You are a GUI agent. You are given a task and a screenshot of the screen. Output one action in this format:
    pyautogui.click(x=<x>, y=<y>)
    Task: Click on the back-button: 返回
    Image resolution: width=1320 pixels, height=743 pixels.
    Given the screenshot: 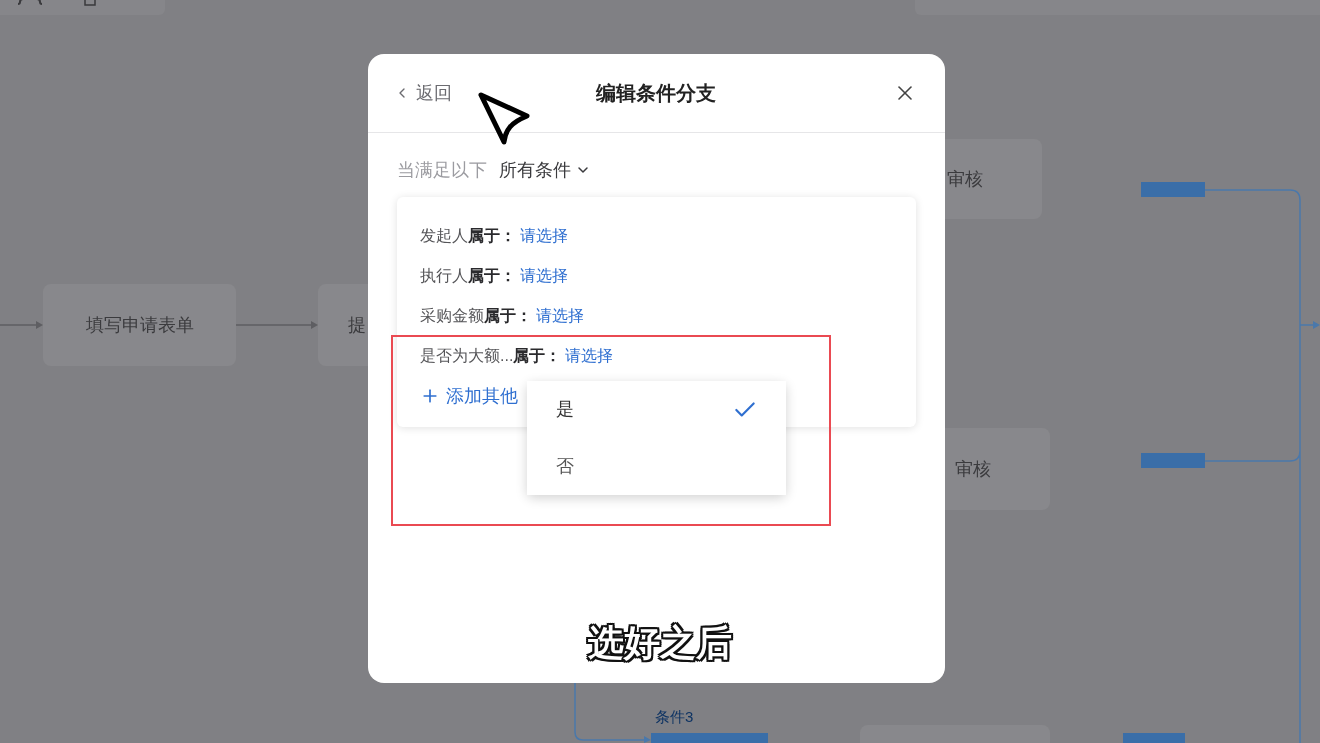 What is the action you would take?
    pyautogui.click(x=423, y=93)
    